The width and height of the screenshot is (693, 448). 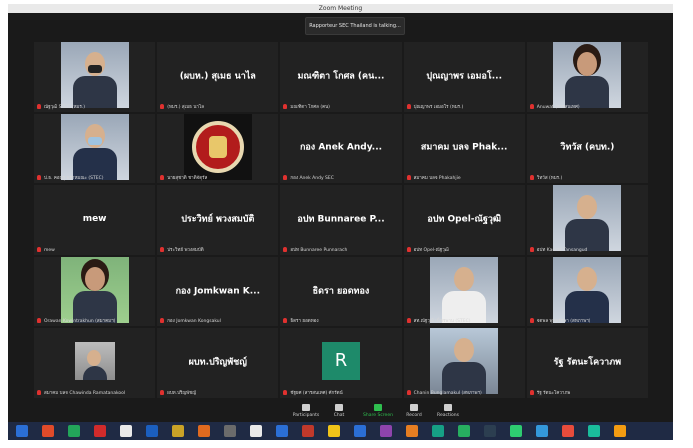 What do you see at coordinates (310, 107) in the screenshot?
I see `participant-label-text: มณฑิตา โกศล (คน)` at bounding box center [310, 107].